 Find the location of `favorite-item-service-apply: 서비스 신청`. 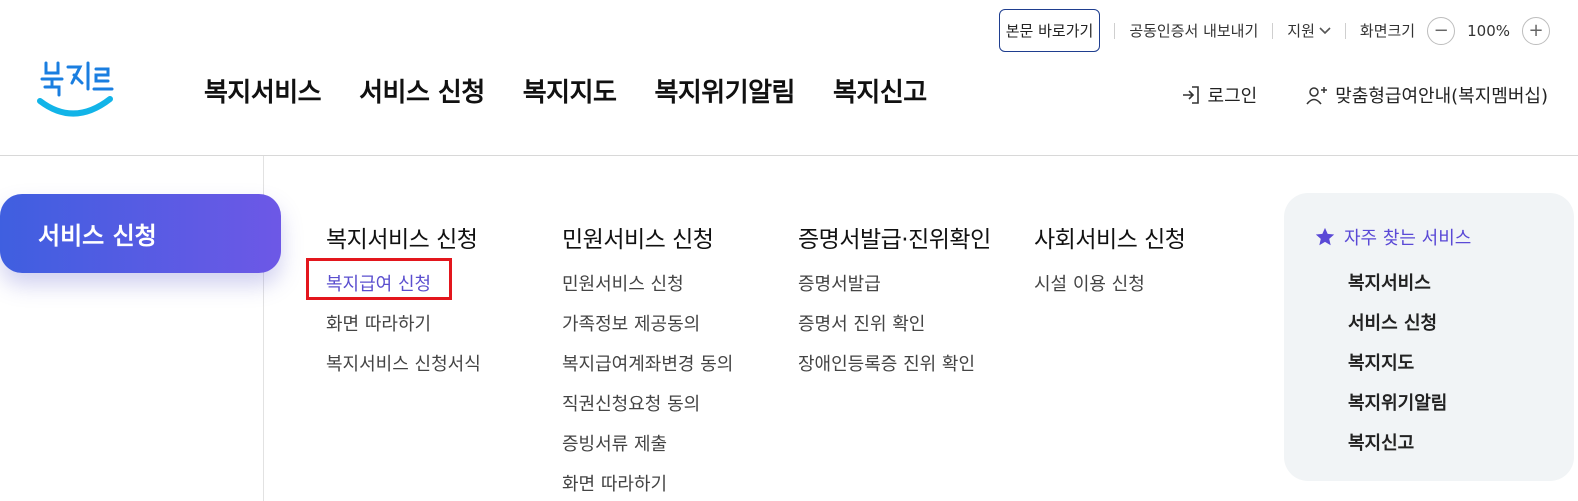

favorite-item-service-apply: 서비스 신청 is located at coordinates (1397, 329).